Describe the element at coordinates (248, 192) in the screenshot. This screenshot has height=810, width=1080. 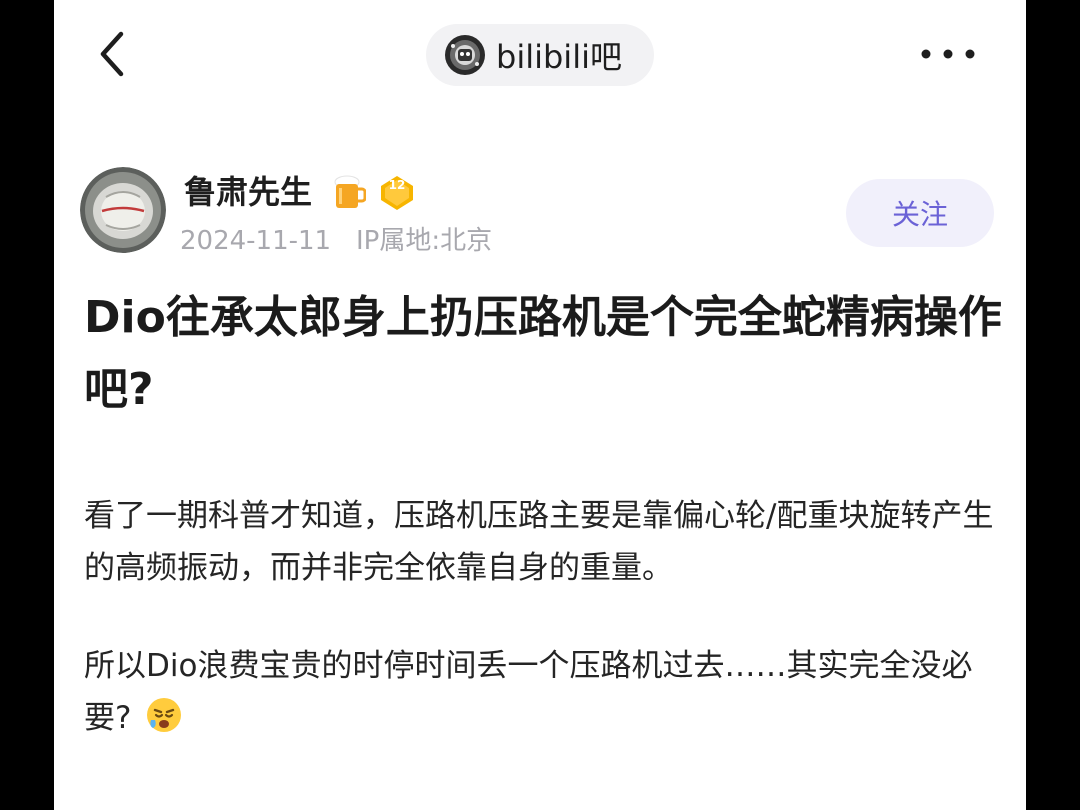
I see `author-name: 鲁肃先生` at that location.